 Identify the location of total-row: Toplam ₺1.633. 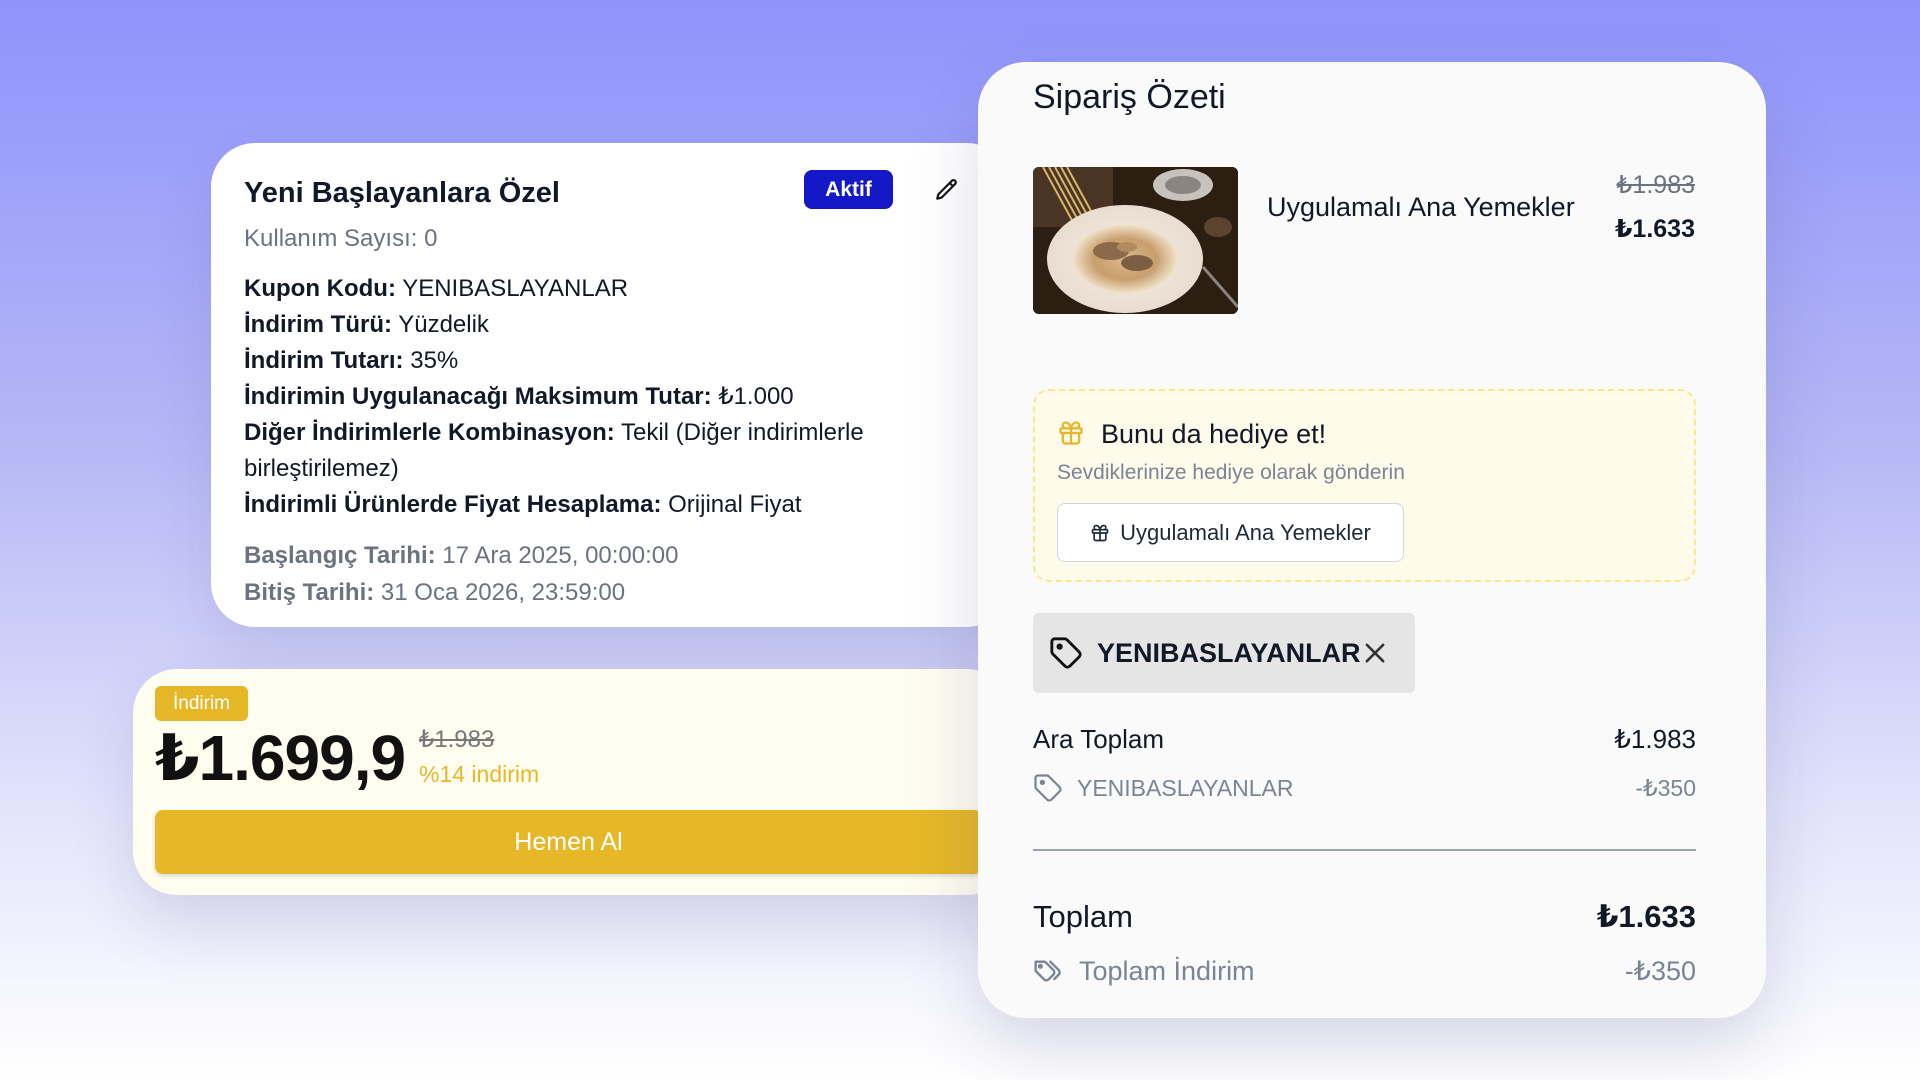
(1364, 917).